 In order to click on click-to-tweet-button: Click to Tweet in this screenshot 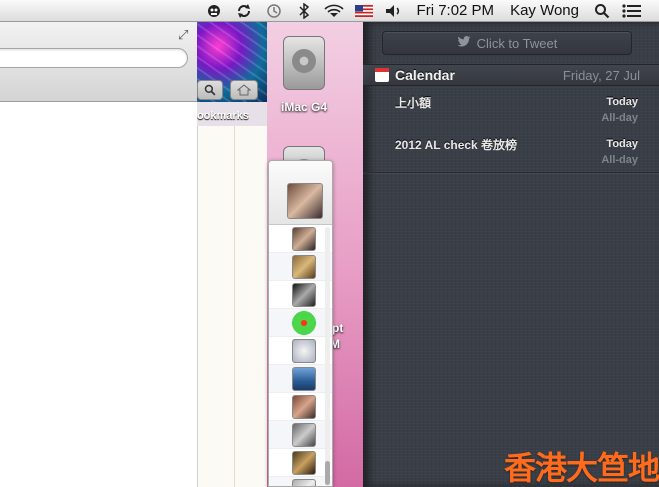, I will do `click(507, 43)`.